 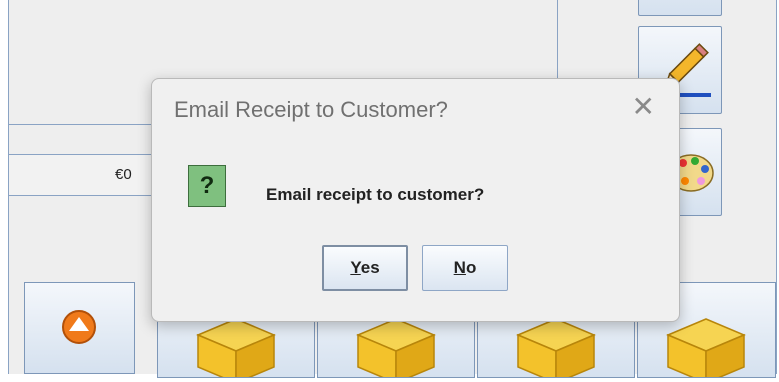 I want to click on yes-label: es, so click(x=370, y=267).